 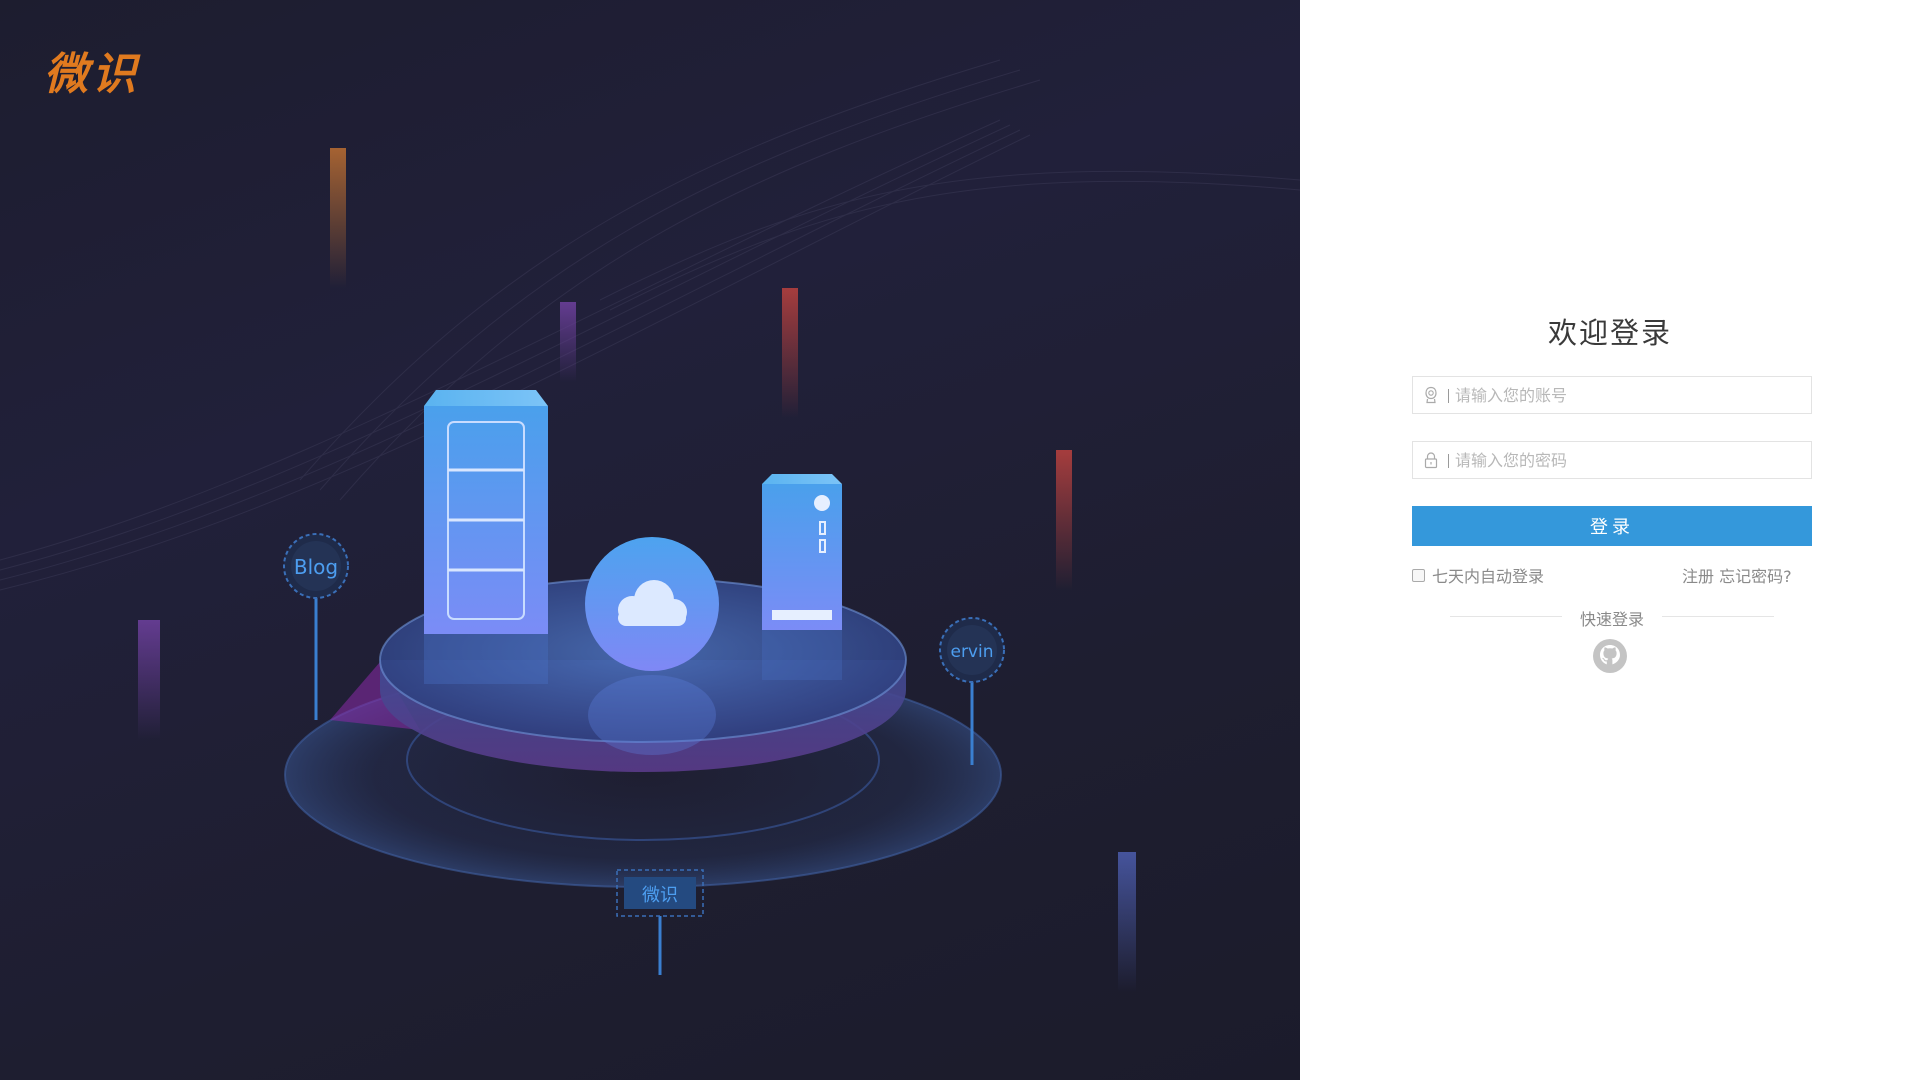 What do you see at coordinates (790, 353) in the screenshot?
I see `pillar-red` at bounding box center [790, 353].